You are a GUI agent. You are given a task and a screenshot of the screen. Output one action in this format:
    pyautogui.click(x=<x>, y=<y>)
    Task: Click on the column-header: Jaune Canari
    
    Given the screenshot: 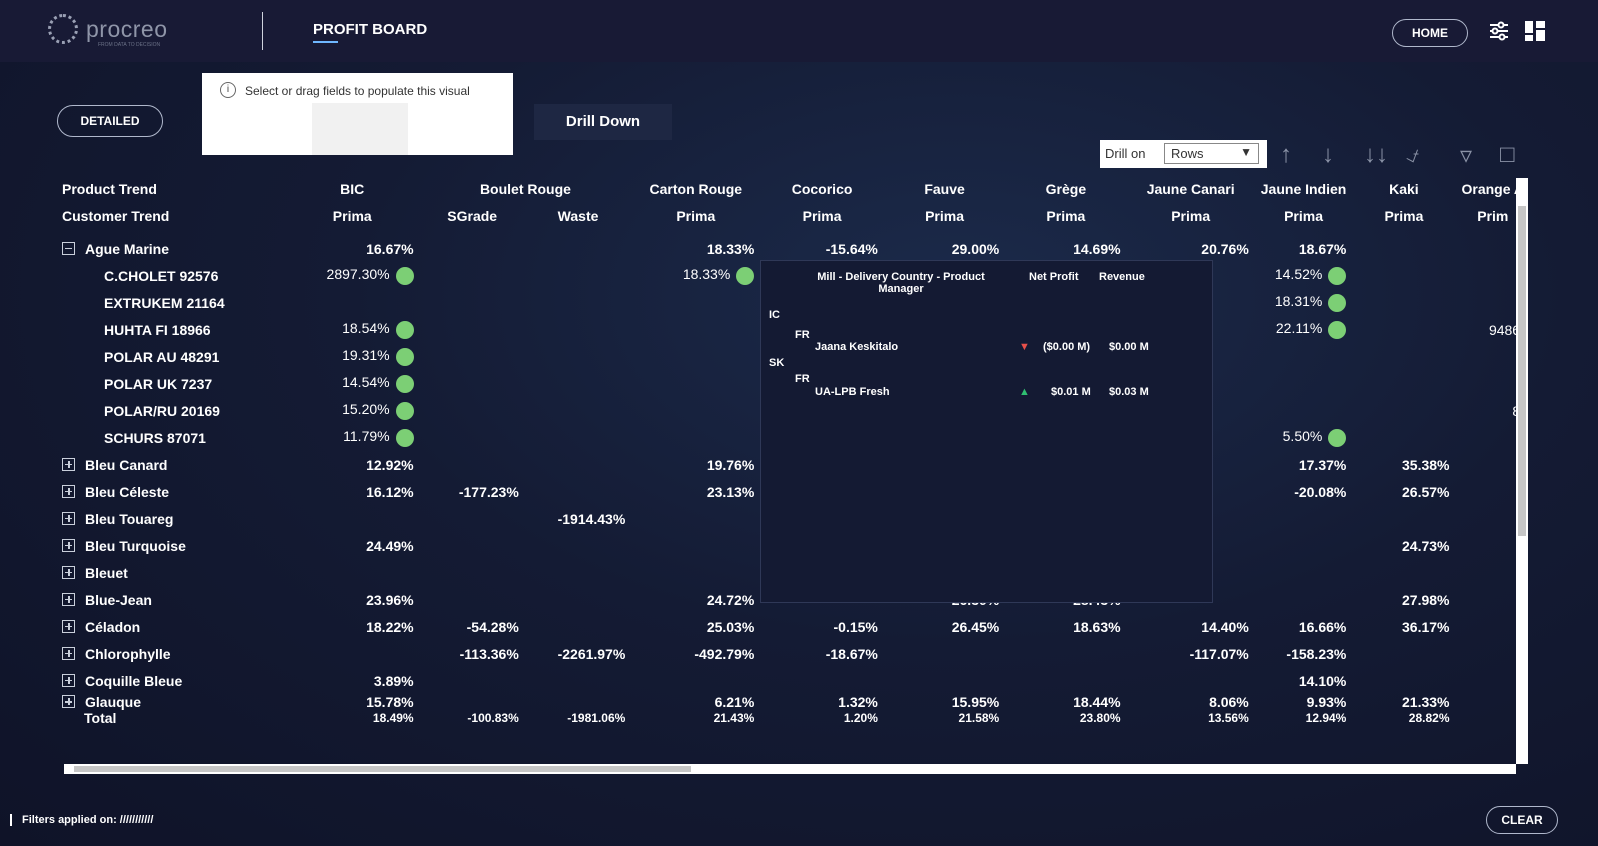 What is the action you would take?
    pyautogui.click(x=1191, y=188)
    